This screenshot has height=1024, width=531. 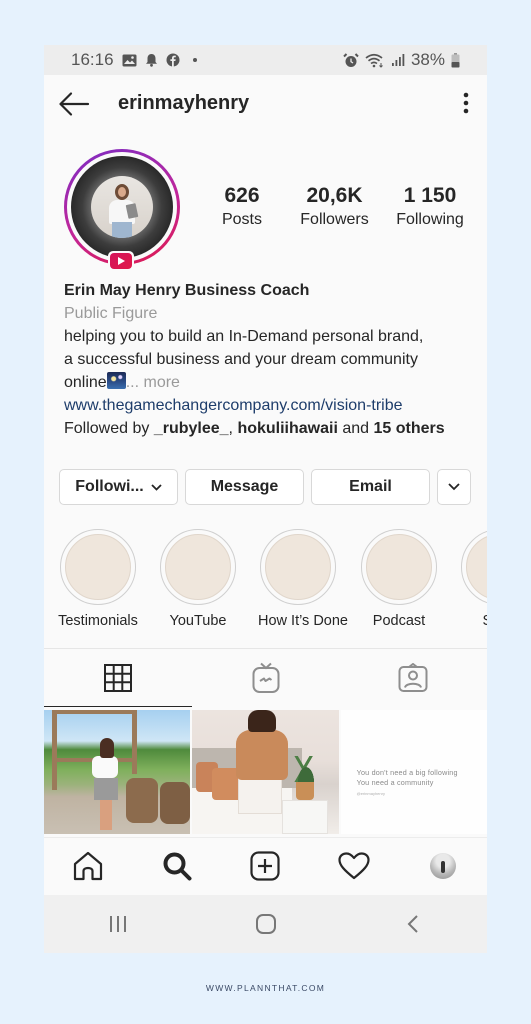 What do you see at coordinates (370, 793) in the screenshot?
I see `quote-handle: @erinmayhenry` at bounding box center [370, 793].